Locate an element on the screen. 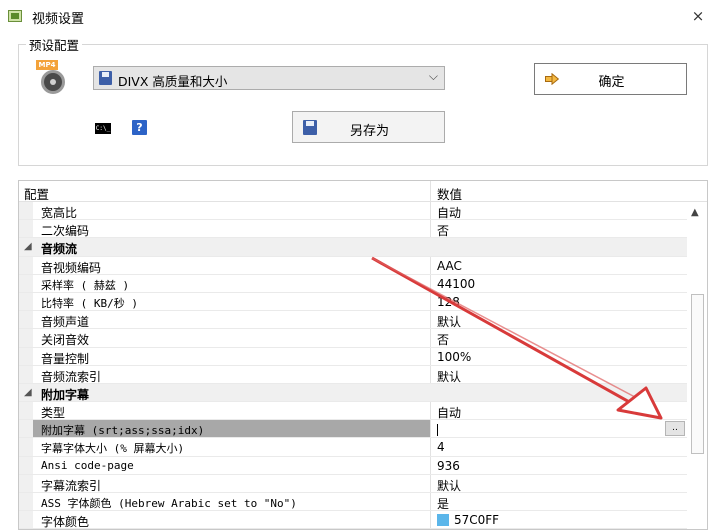 This screenshot has height=530, width=720. category-row: ◢ 音频流 is located at coordinates (353, 247).